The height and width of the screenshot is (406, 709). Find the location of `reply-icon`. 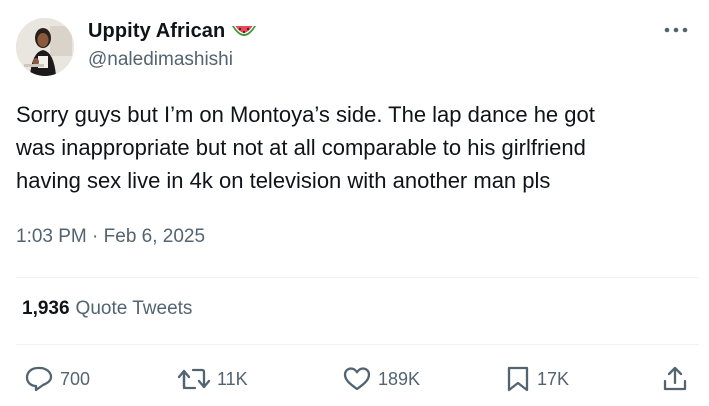

reply-icon is located at coordinates (39, 379).